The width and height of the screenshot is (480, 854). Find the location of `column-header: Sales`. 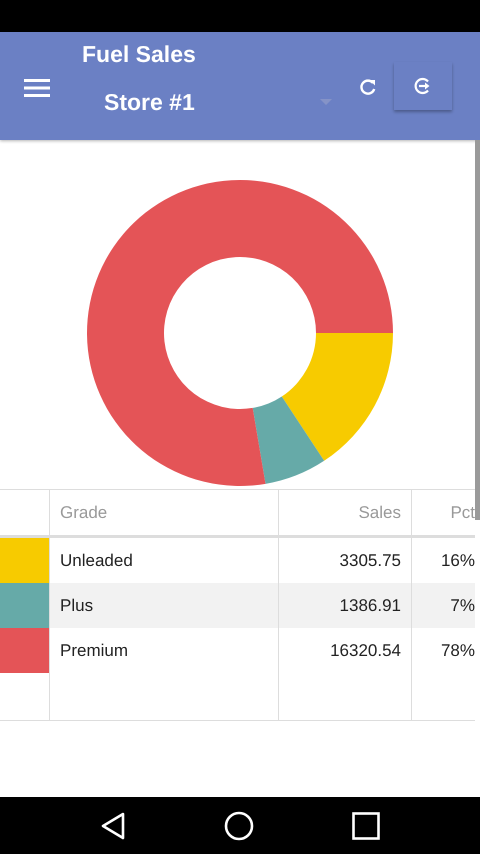

column-header: Sales is located at coordinates (345, 512).